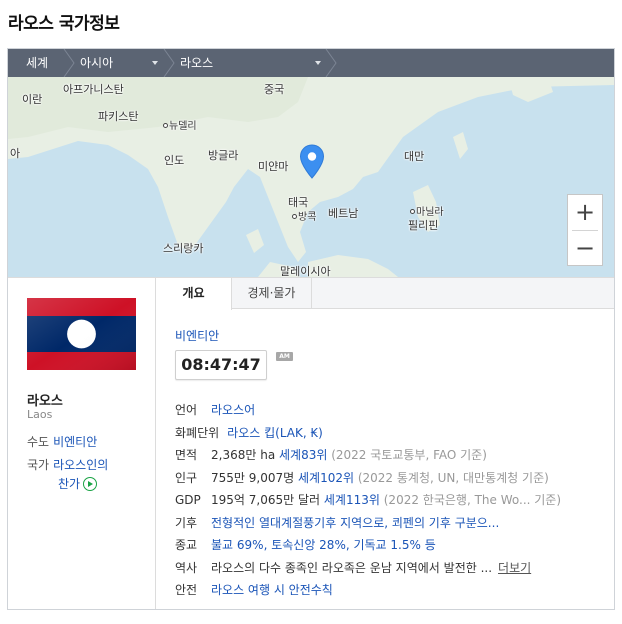  I want to click on breadcrumb-country: 라오스, so click(196, 63).